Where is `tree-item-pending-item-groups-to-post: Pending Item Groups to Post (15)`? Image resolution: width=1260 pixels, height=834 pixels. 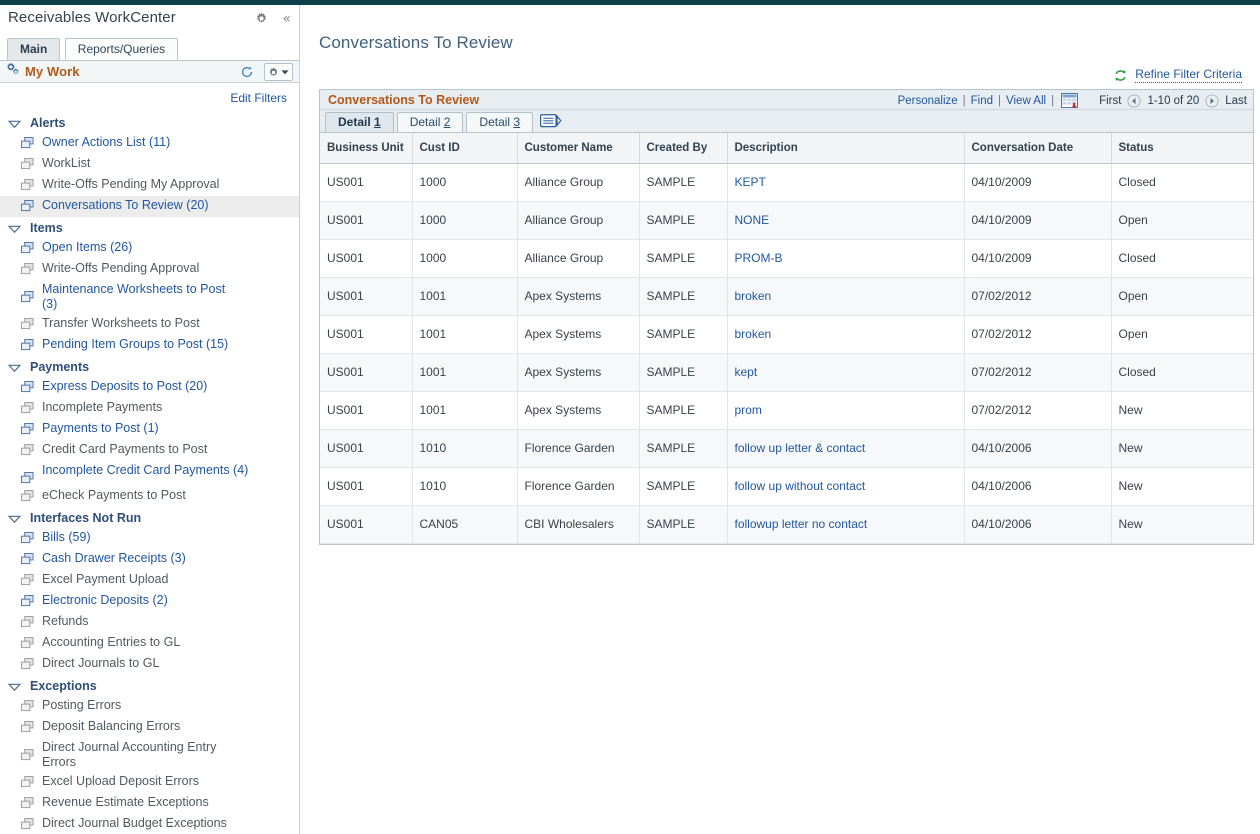 tree-item-pending-item-groups-to-post: Pending Item Groups to Post (15) is located at coordinates (149, 345).